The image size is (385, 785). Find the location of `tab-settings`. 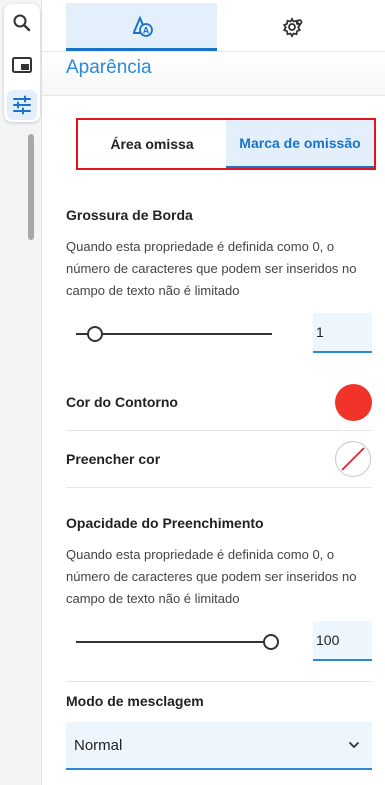

tab-settings is located at coordinates (293, 27).